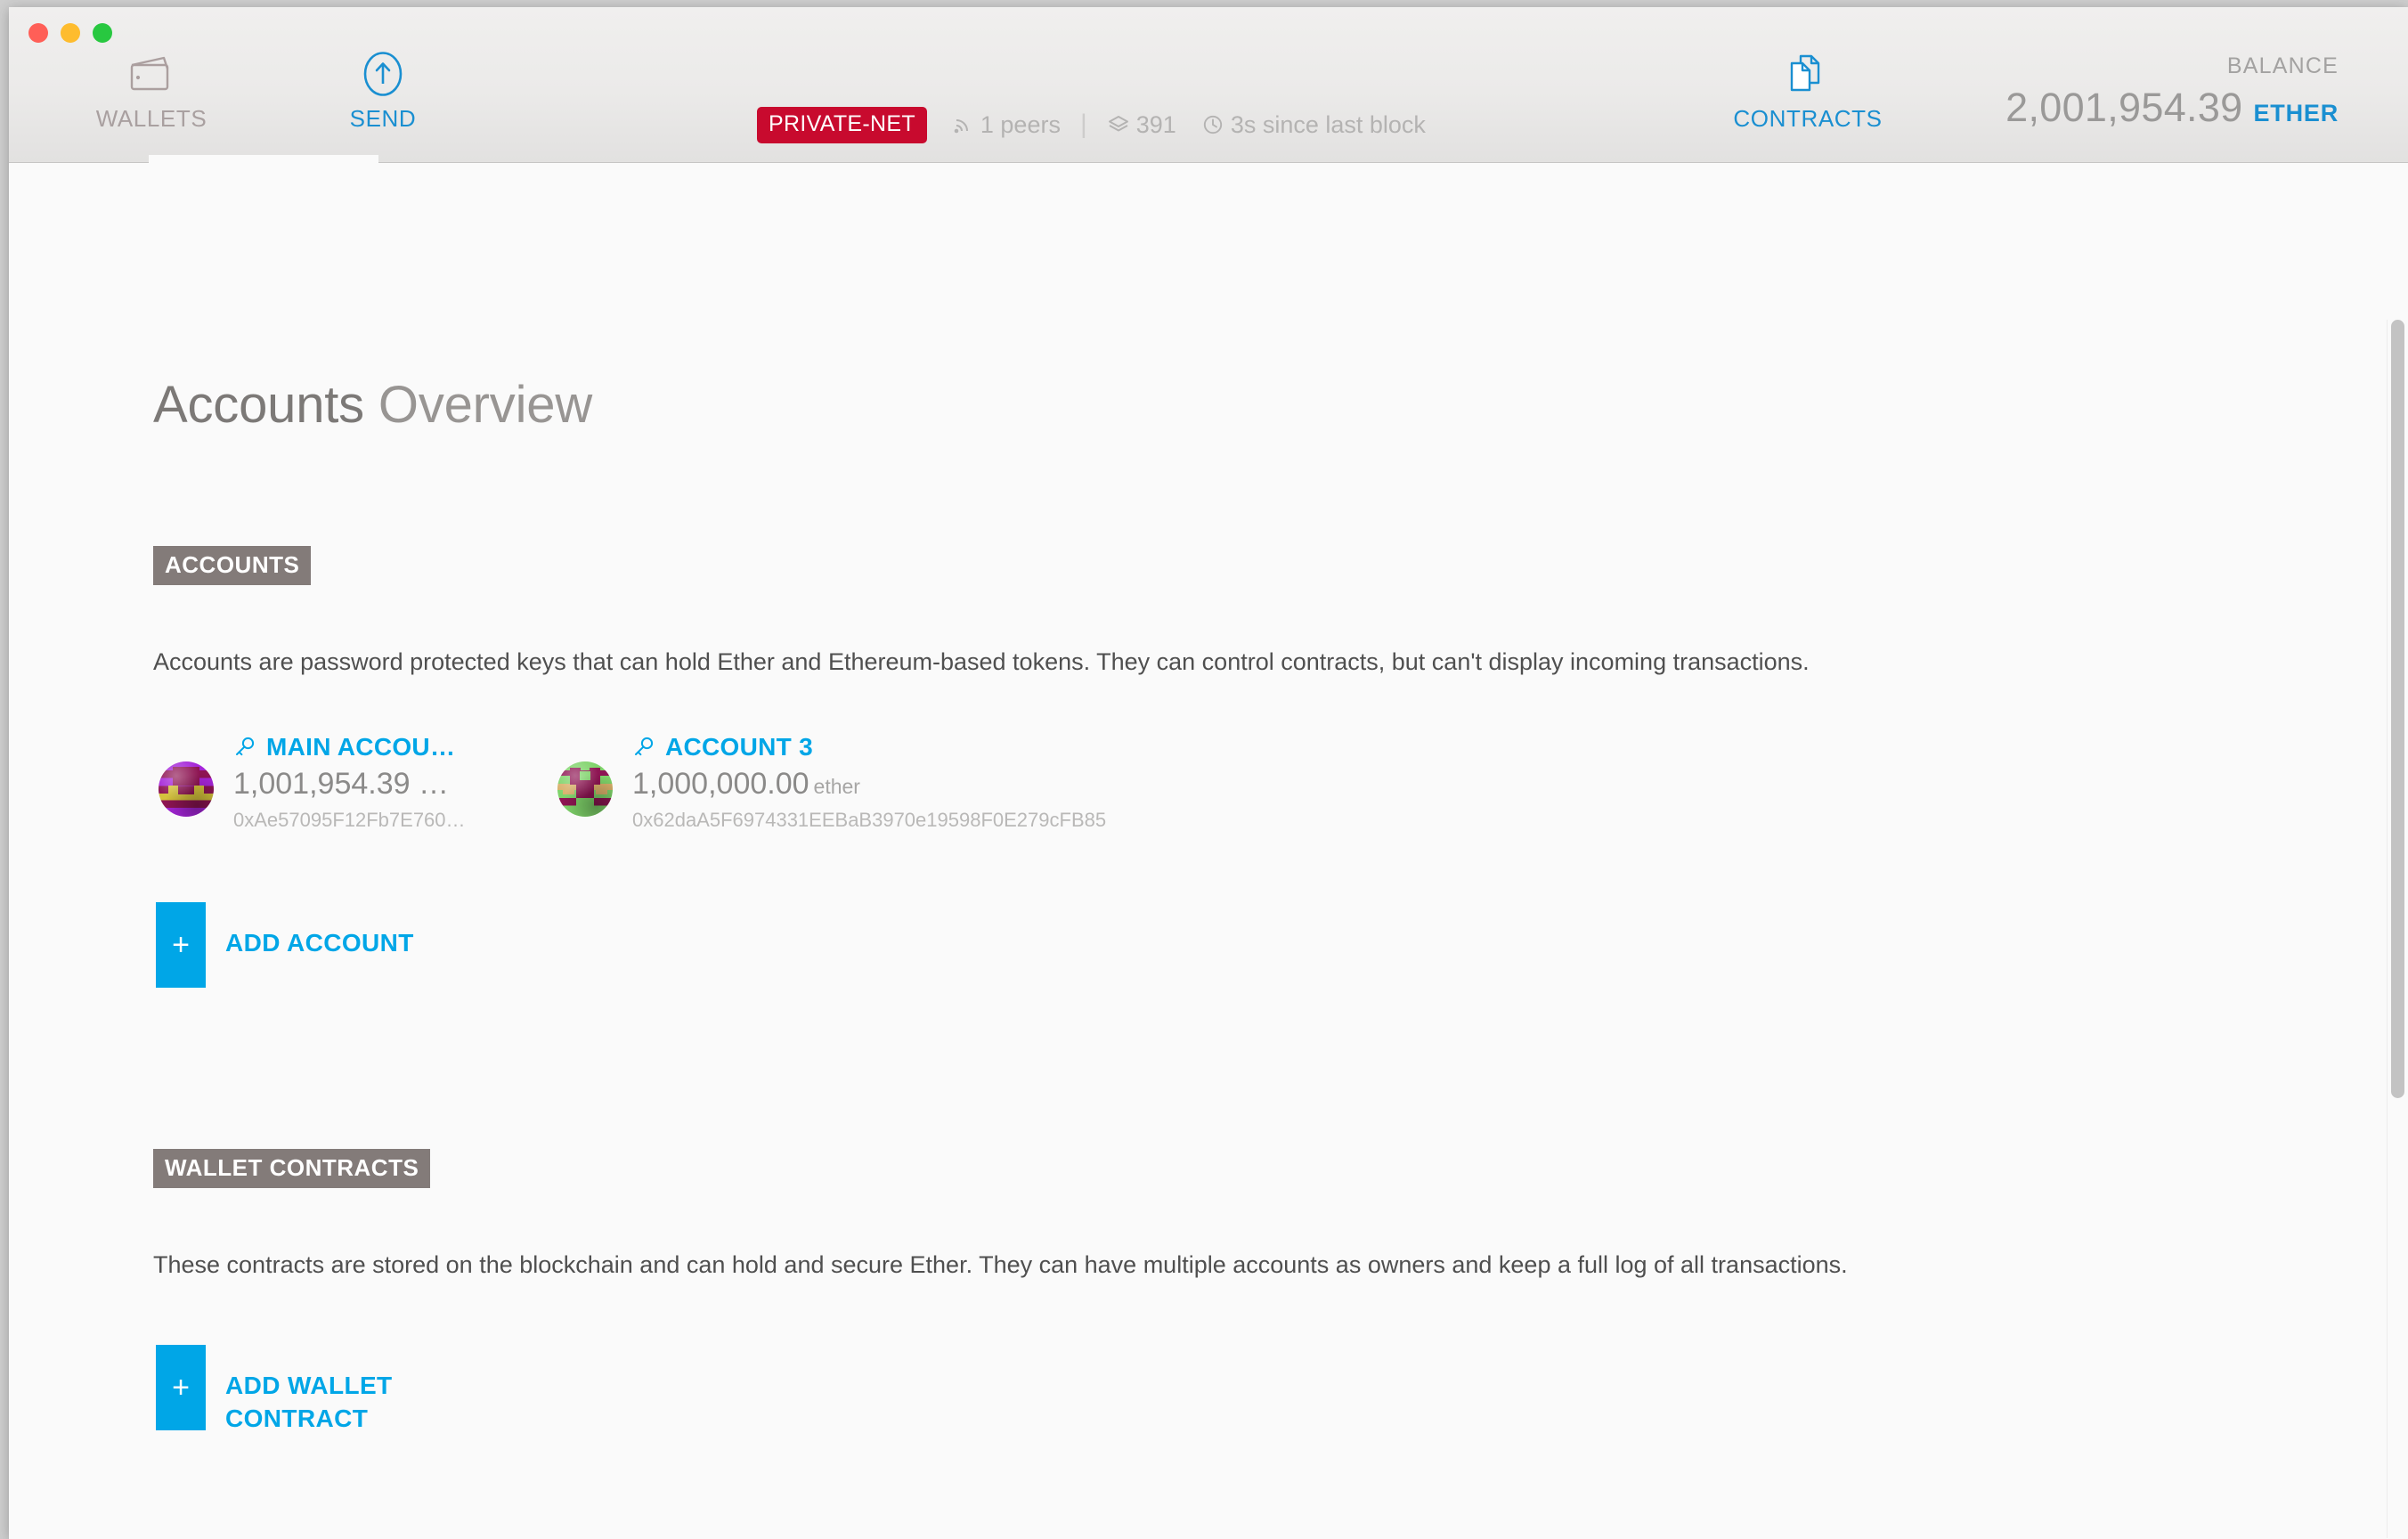 The width and height of the screenshot is (2408, 1539). What do you see at coordinates (151, 118) in the screenshot?
I see `tab-wallets-label: WALLETS` at bounding box center [151, 118].